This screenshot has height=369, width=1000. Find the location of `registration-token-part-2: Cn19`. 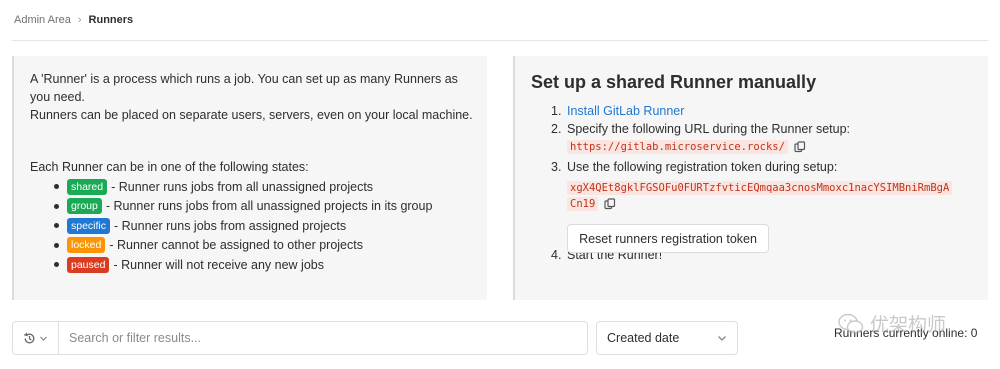

registration-token-part-2: Cn19 is located at coordinates (583, 204).